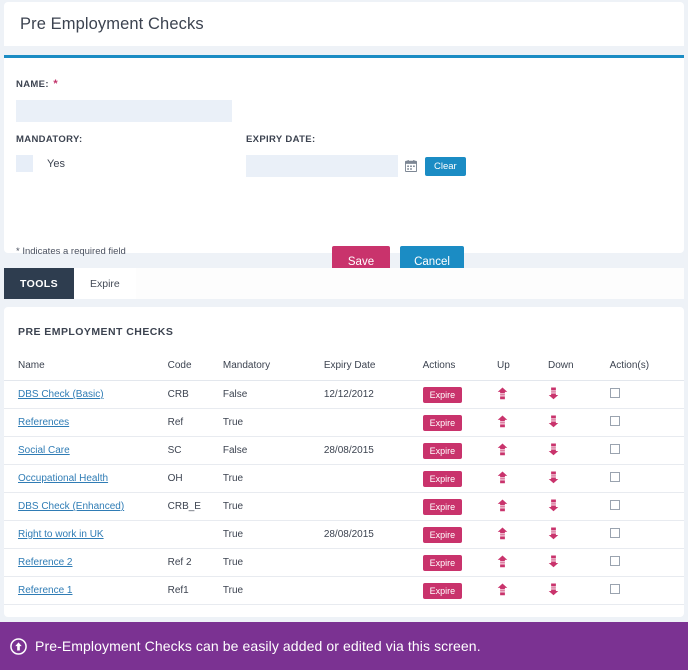 The image size is (688, 670). I want to click on page-title: Pre Employment Checks, so click(112, 23).